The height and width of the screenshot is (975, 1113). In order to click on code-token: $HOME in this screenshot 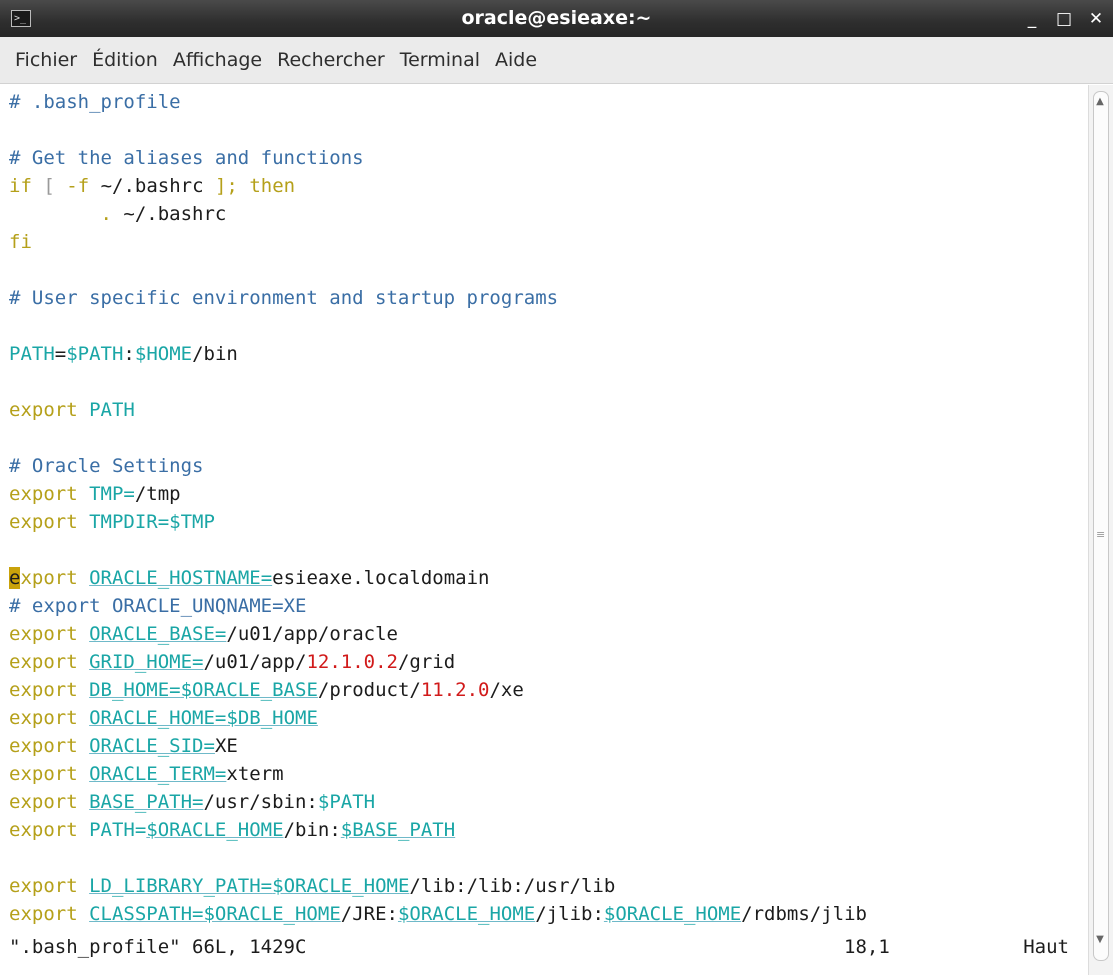, I will do `click(163, 354)`.